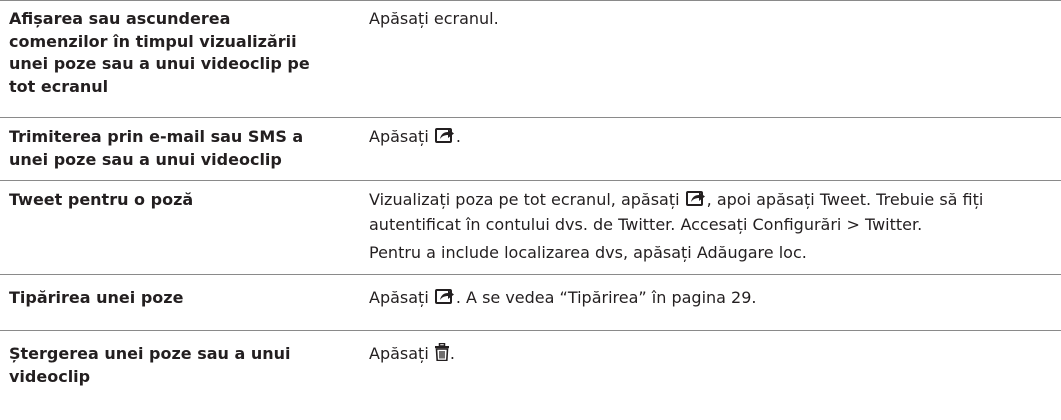  I want to click on row-label: Tipărirea unei poze, so click(96, 297).